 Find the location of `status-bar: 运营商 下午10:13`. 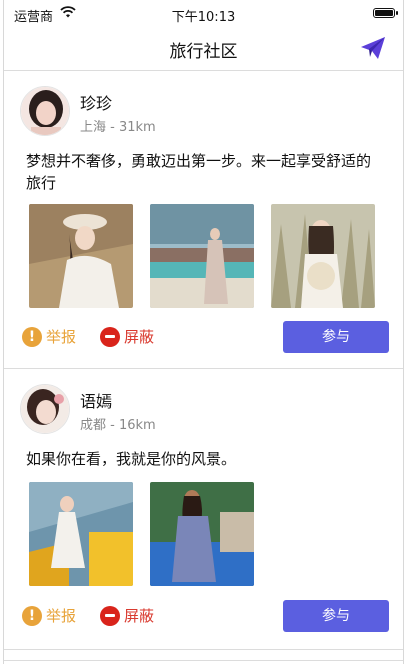

status-bar: 运营商 下午10:13 is located at coordinates (203, 13).